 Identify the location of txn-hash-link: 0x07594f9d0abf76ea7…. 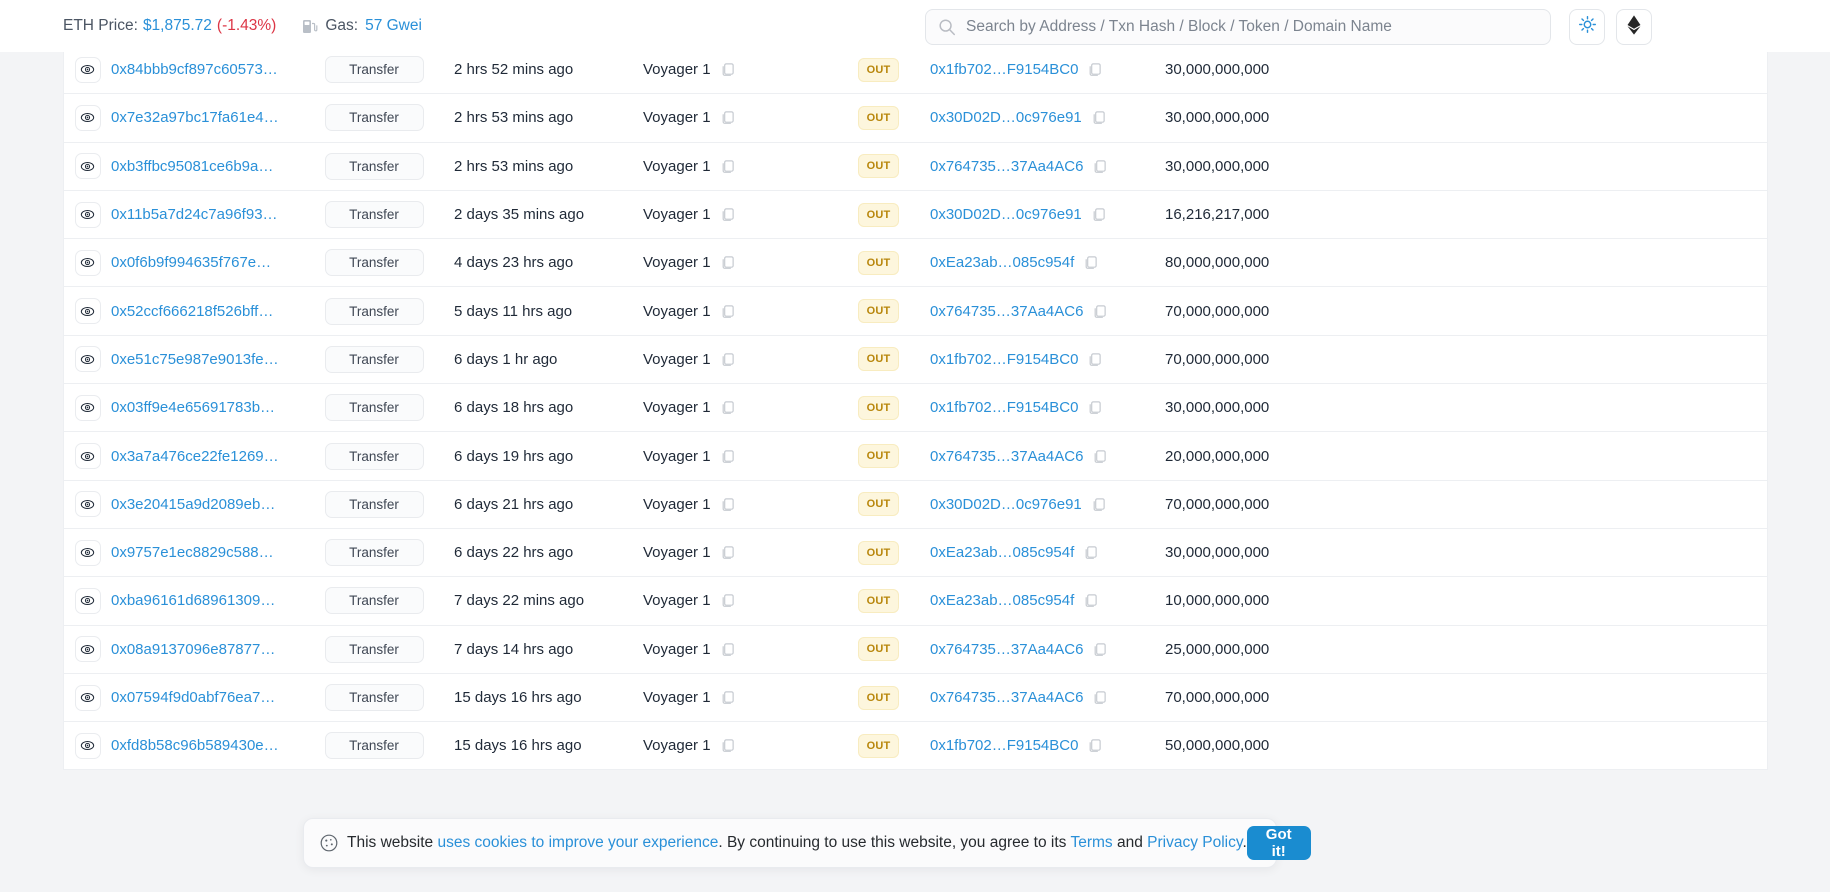
(193, 697).